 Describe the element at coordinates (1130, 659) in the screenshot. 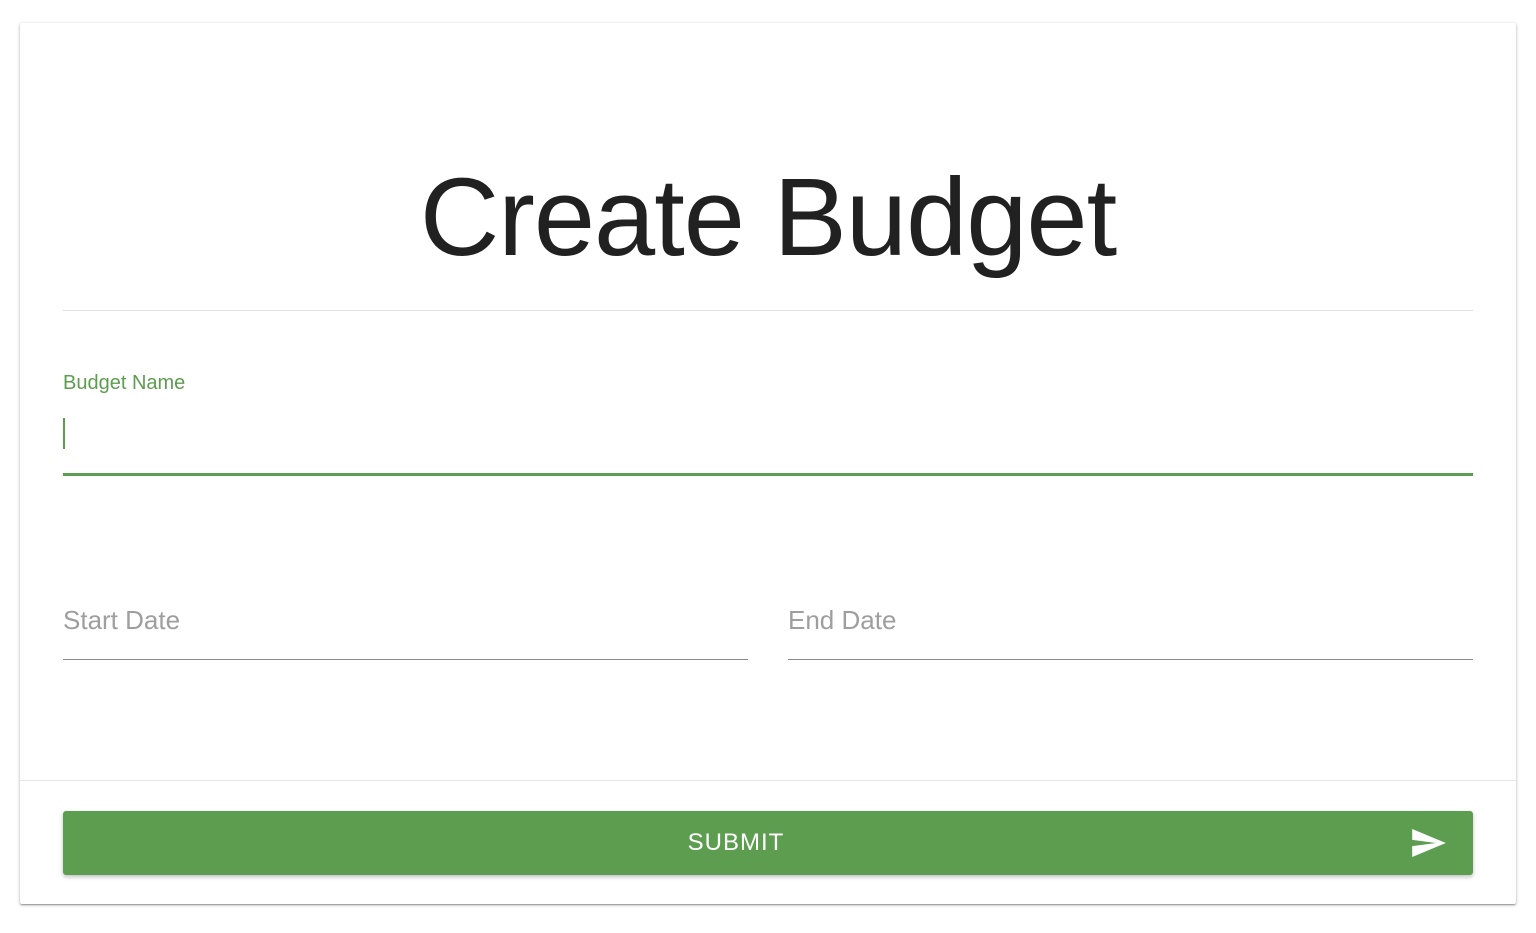

I see `end-date-underline` at that location.